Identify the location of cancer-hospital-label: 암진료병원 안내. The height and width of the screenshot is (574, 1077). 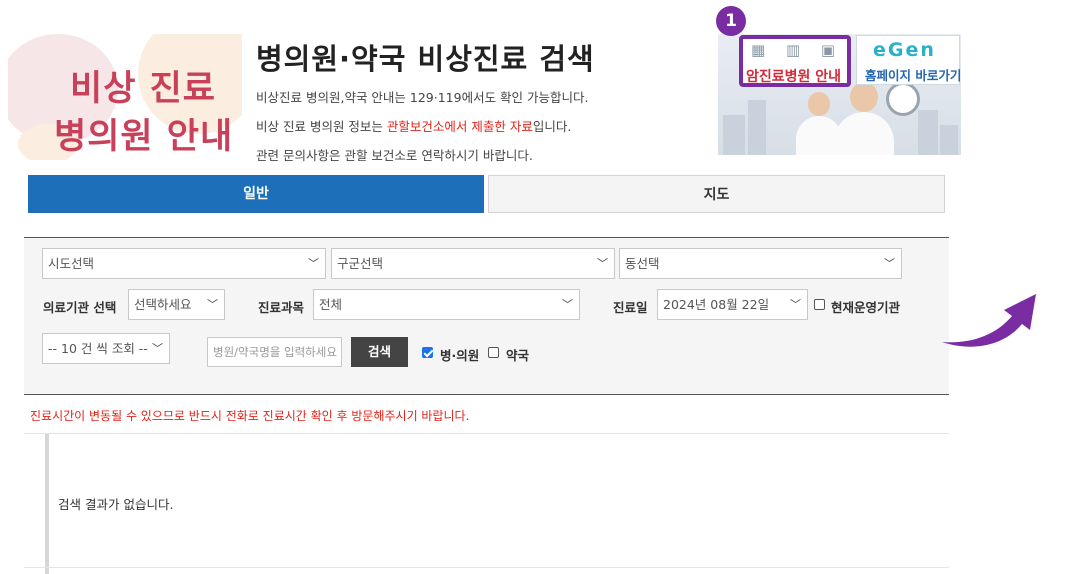
(794, 77).